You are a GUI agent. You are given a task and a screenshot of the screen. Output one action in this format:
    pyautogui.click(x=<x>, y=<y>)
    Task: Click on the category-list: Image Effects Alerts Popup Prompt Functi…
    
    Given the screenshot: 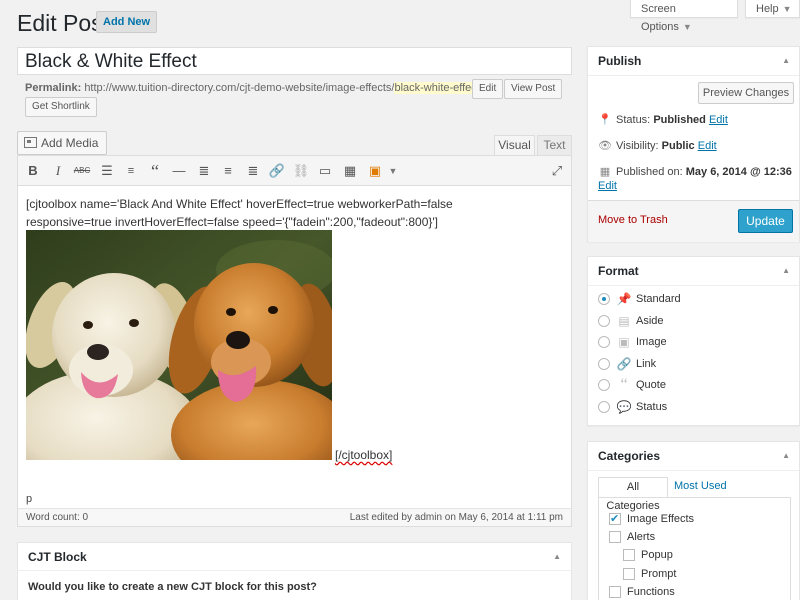 What is the action you would take?
    pyautogui.click(x=694, y=548)
    